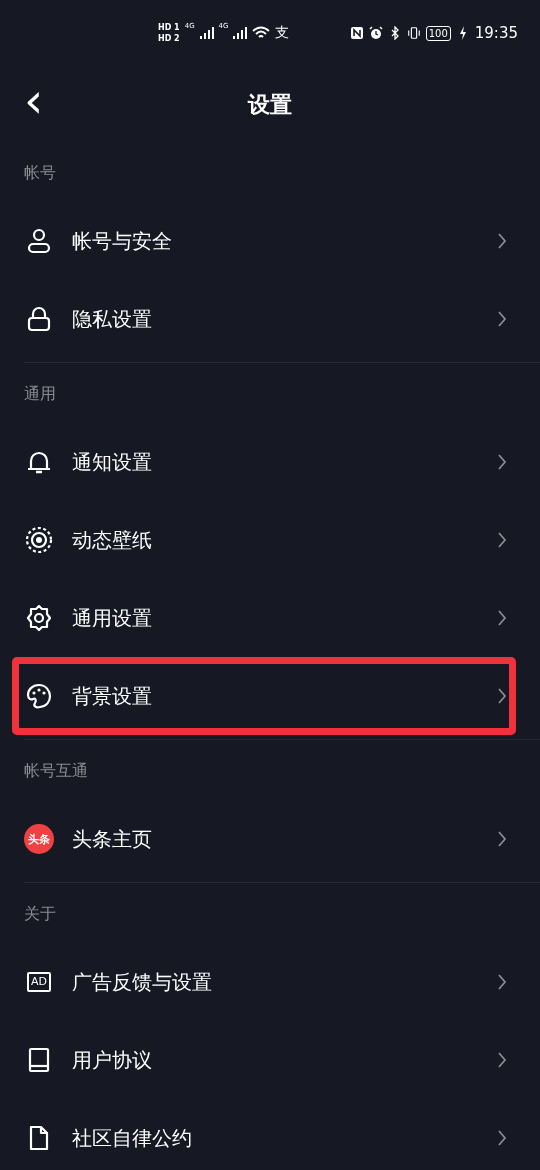 The width and height of the screenshot is (540, 1170). I want to click on alarm-icon, so click(375, 33).